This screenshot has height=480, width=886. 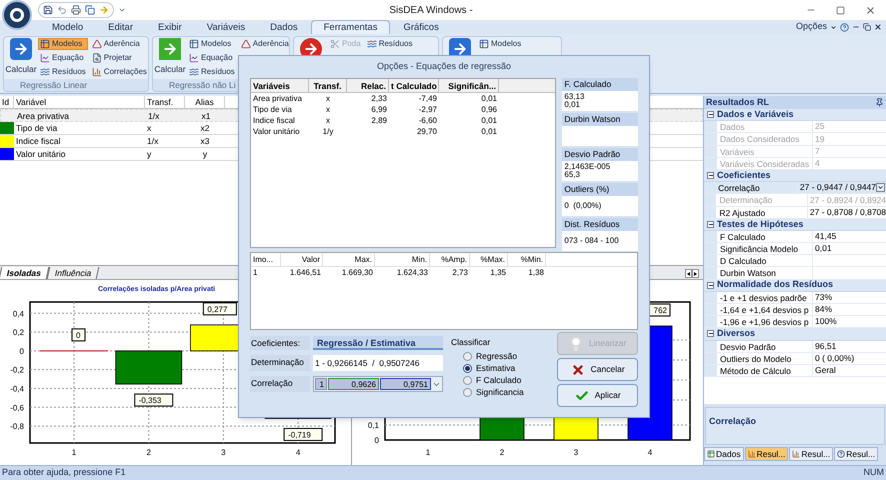 I want to click on copy-icon, so click(x=90, y=10).